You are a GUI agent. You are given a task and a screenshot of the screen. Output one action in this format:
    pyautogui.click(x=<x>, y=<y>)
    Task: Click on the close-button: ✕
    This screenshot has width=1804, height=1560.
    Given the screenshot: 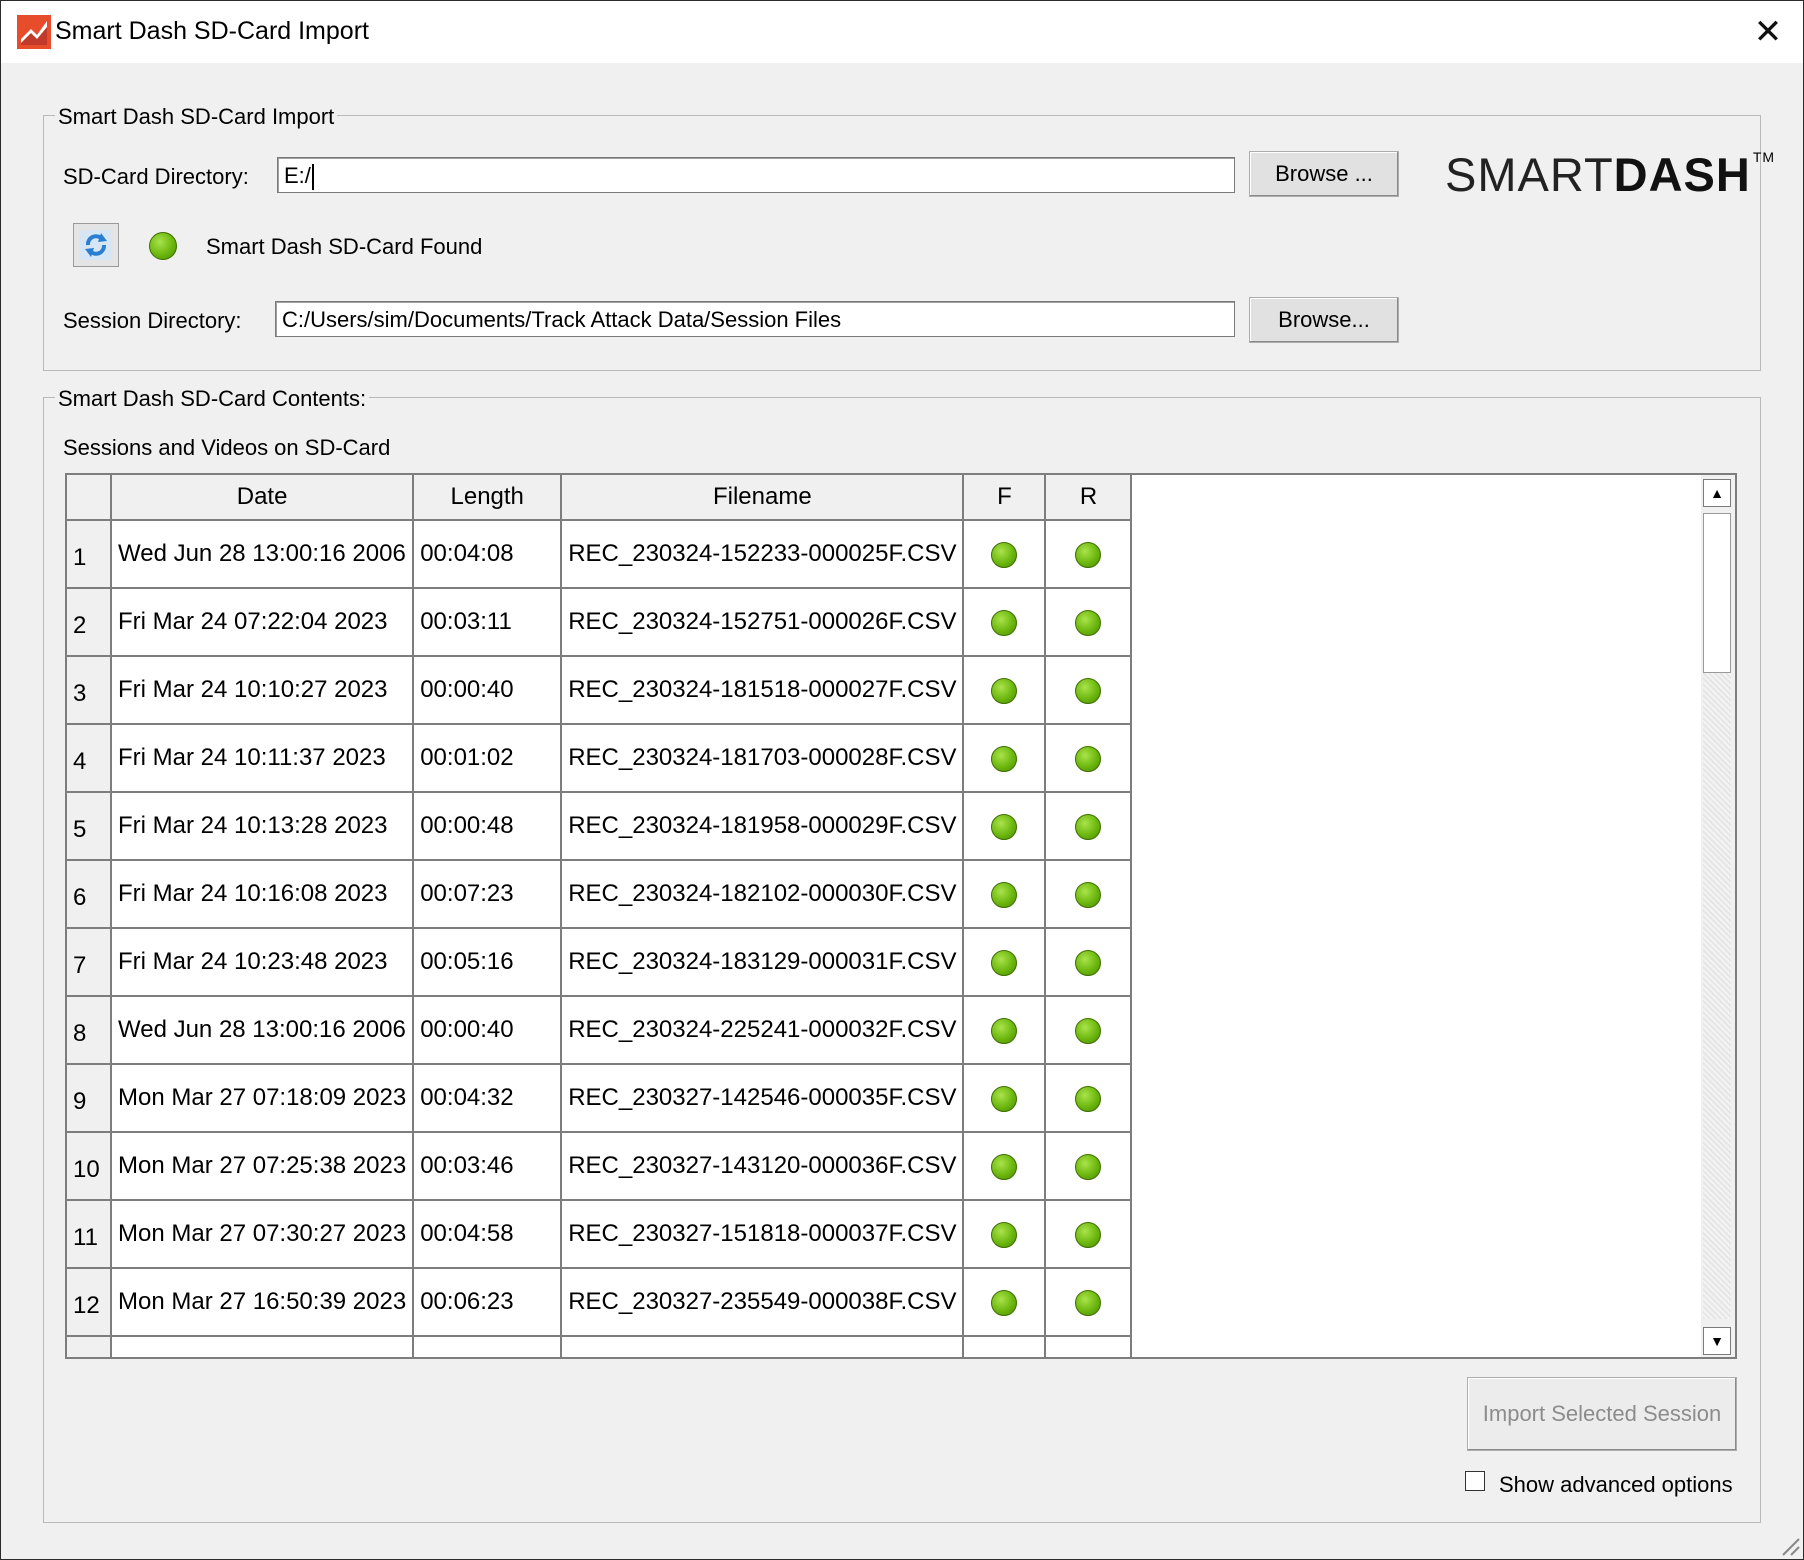 What is the action you would take?
    pyautogui.click(x=1768, y=32)
    